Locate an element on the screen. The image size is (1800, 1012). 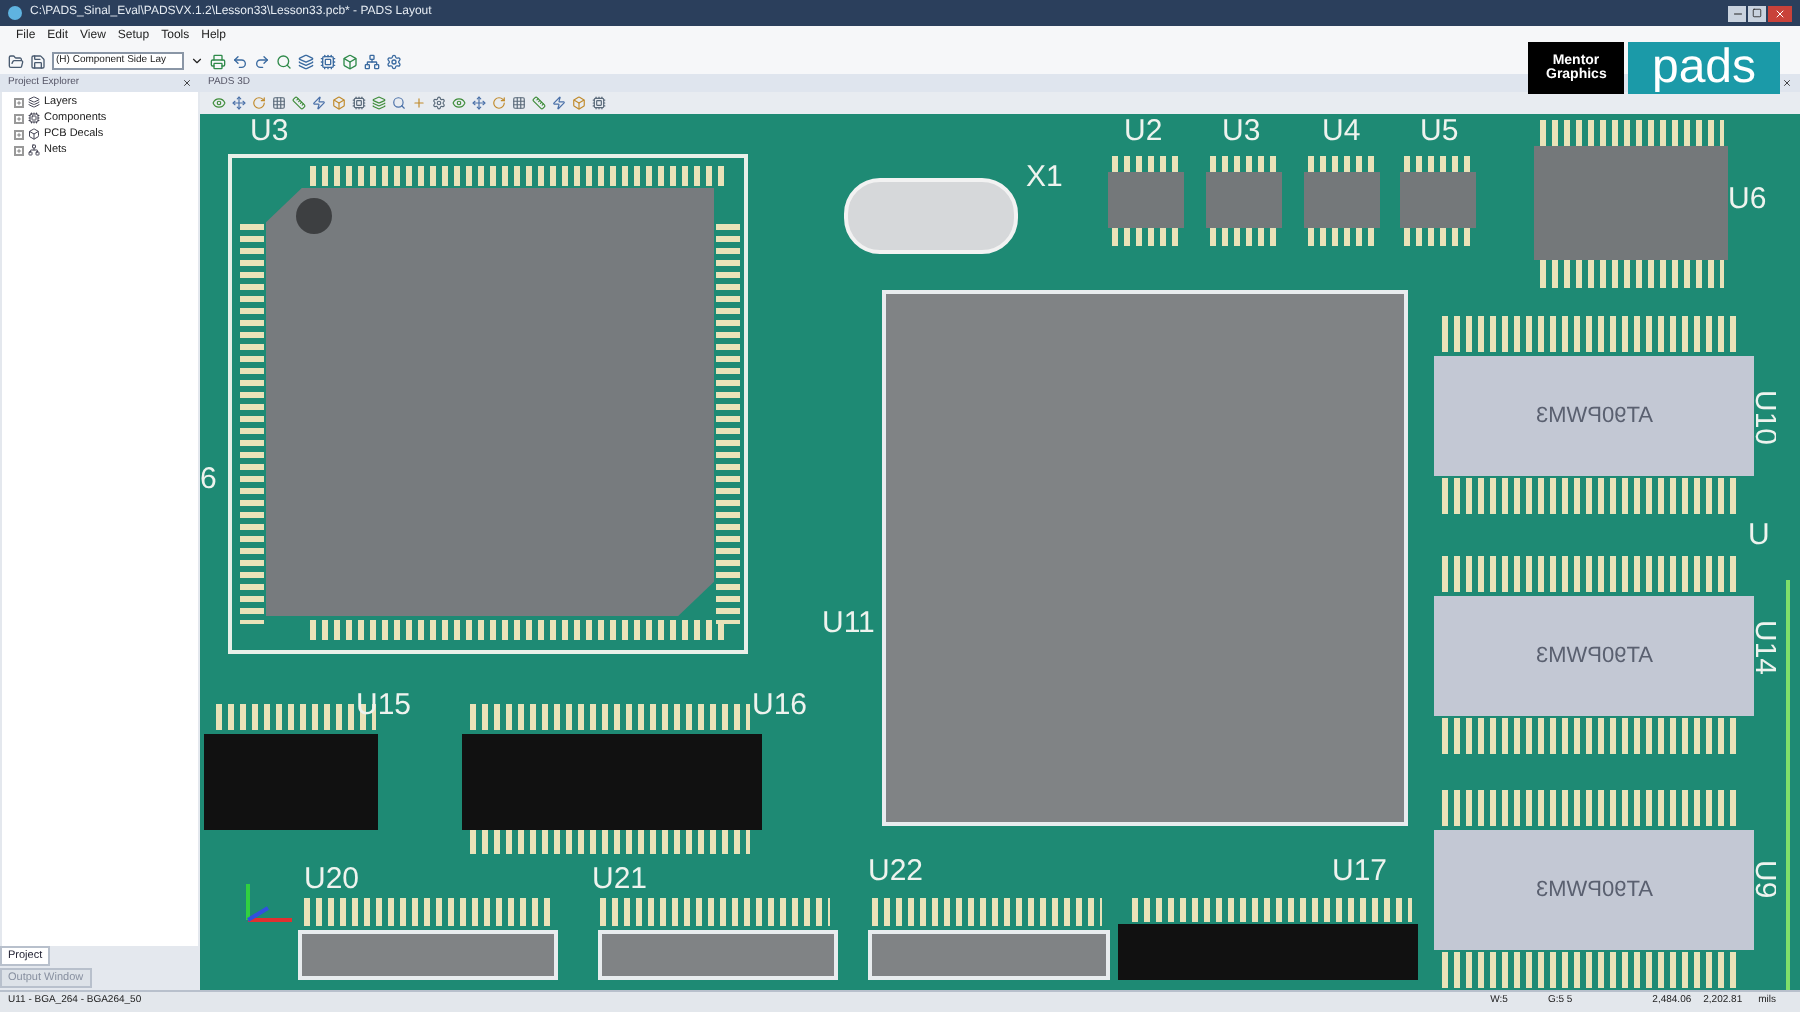
dropdown-caret-icon is located at coordinates (197, 61).